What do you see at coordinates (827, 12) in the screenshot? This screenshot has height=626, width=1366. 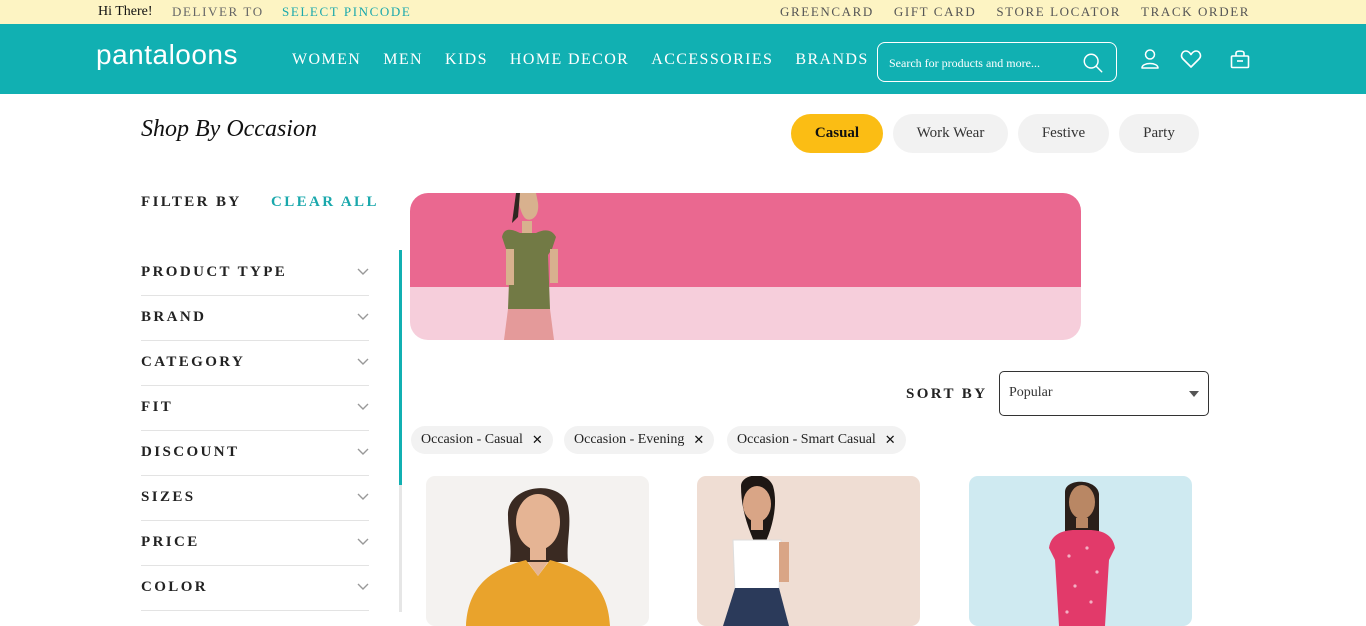 I see `greencard-link: GREENCARD` at bounding box center [827, 12].